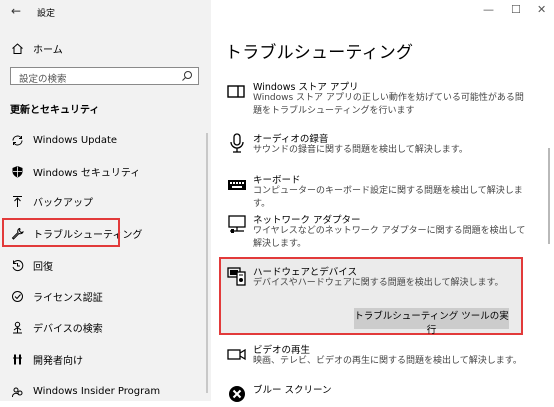 This screenshot has width=554, height=407. Describe the element at coordinates (17, 391) in the screenshot. I see `insider-icon` at that location.